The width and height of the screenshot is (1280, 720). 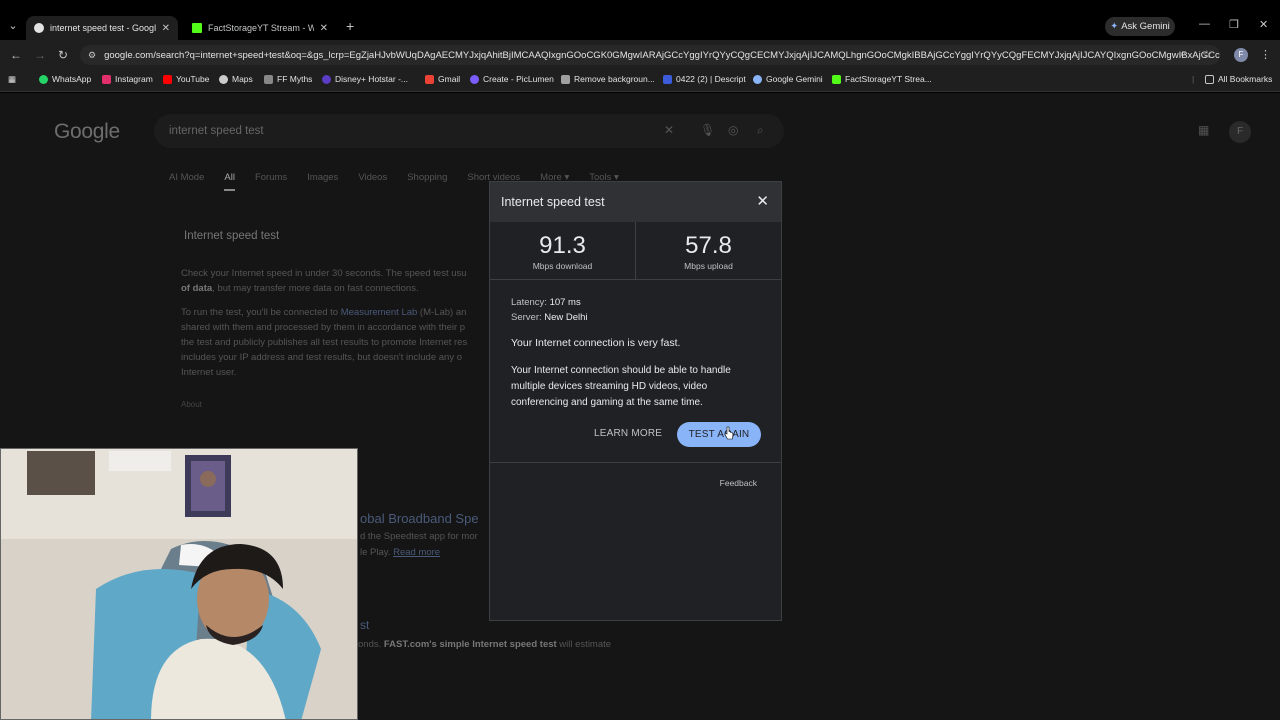 I want to click on para-bold: of data, so click(x=197, y=288).